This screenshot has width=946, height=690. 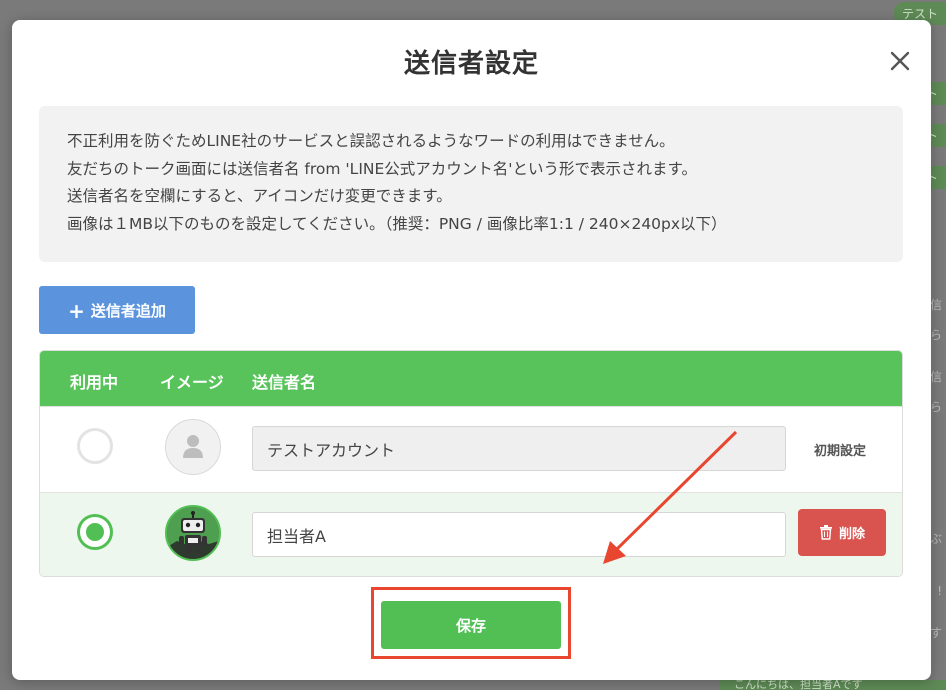 I want to click on default-user-icon, so click(x=193, y=446).